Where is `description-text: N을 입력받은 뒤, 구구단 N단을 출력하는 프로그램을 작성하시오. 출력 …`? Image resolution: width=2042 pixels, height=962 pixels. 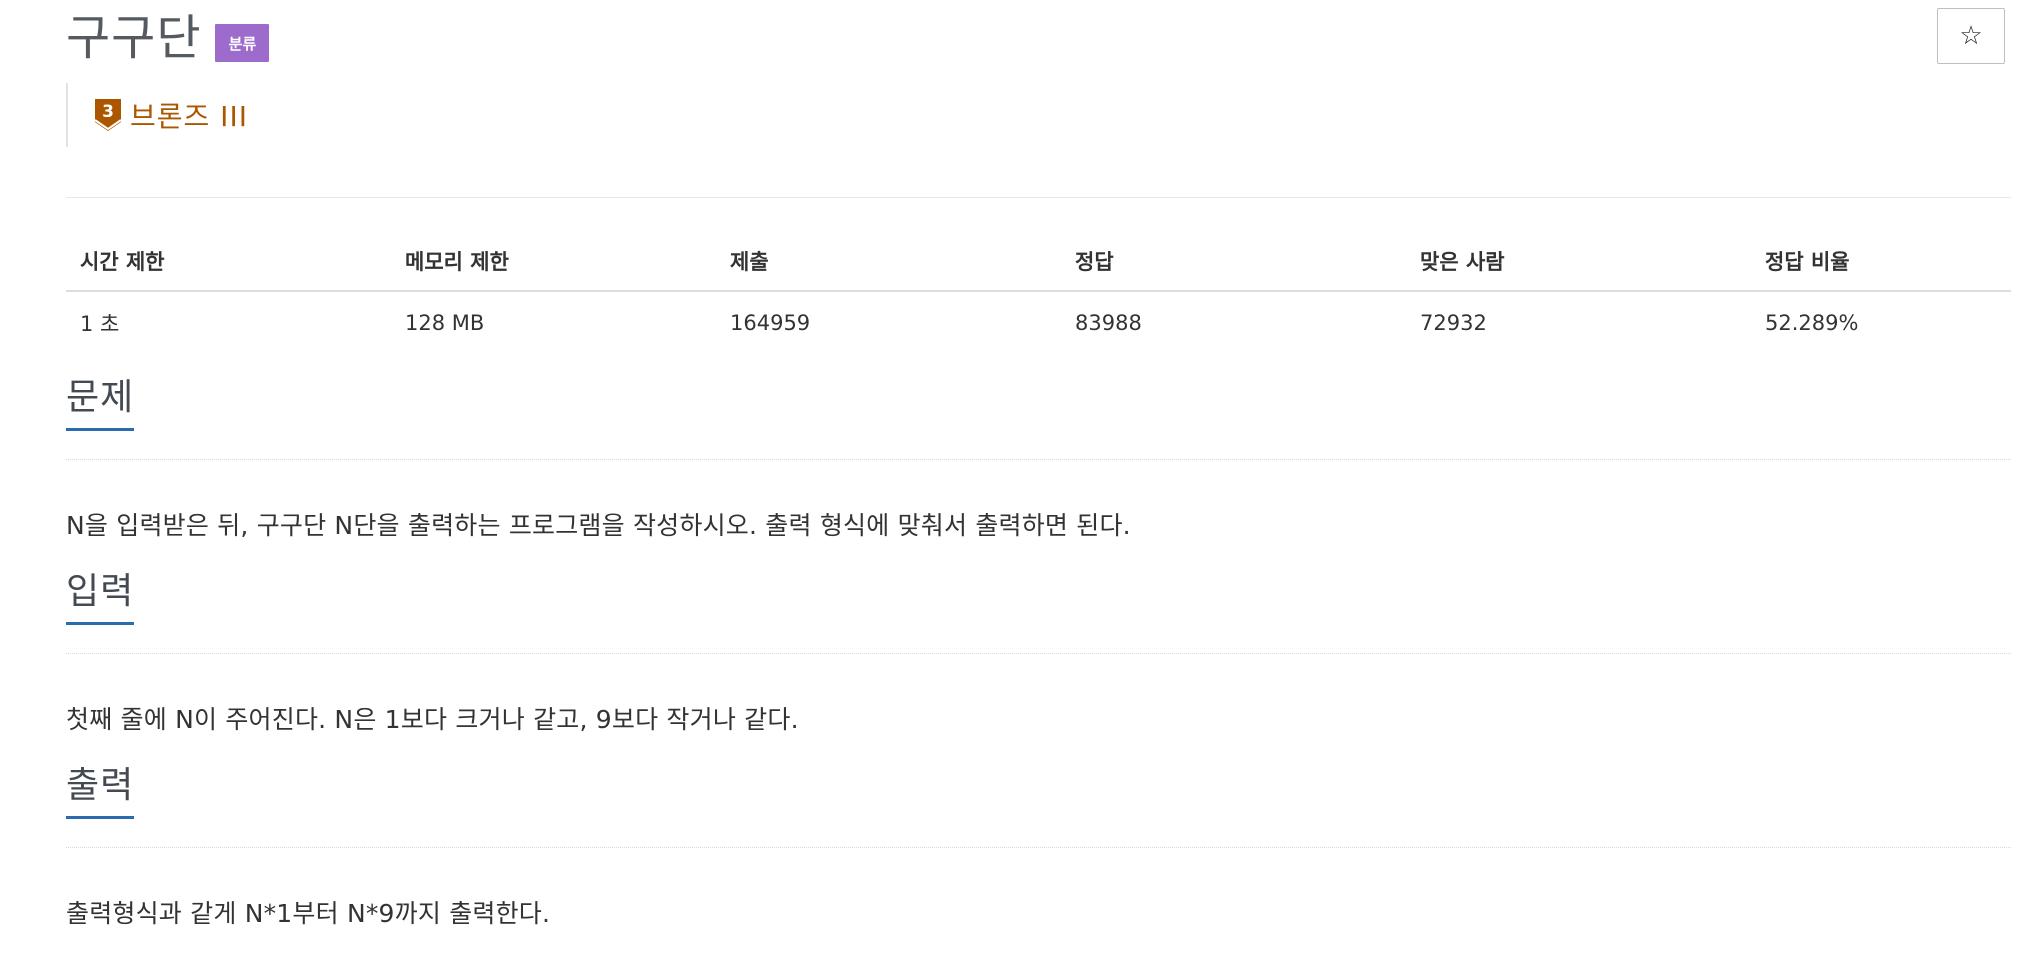 description-text: N을 입력받은 뒤, 구구단 N단을 출력하는 프로그램을 작성하시오. 출력 … is located at coordinates (598, 525).